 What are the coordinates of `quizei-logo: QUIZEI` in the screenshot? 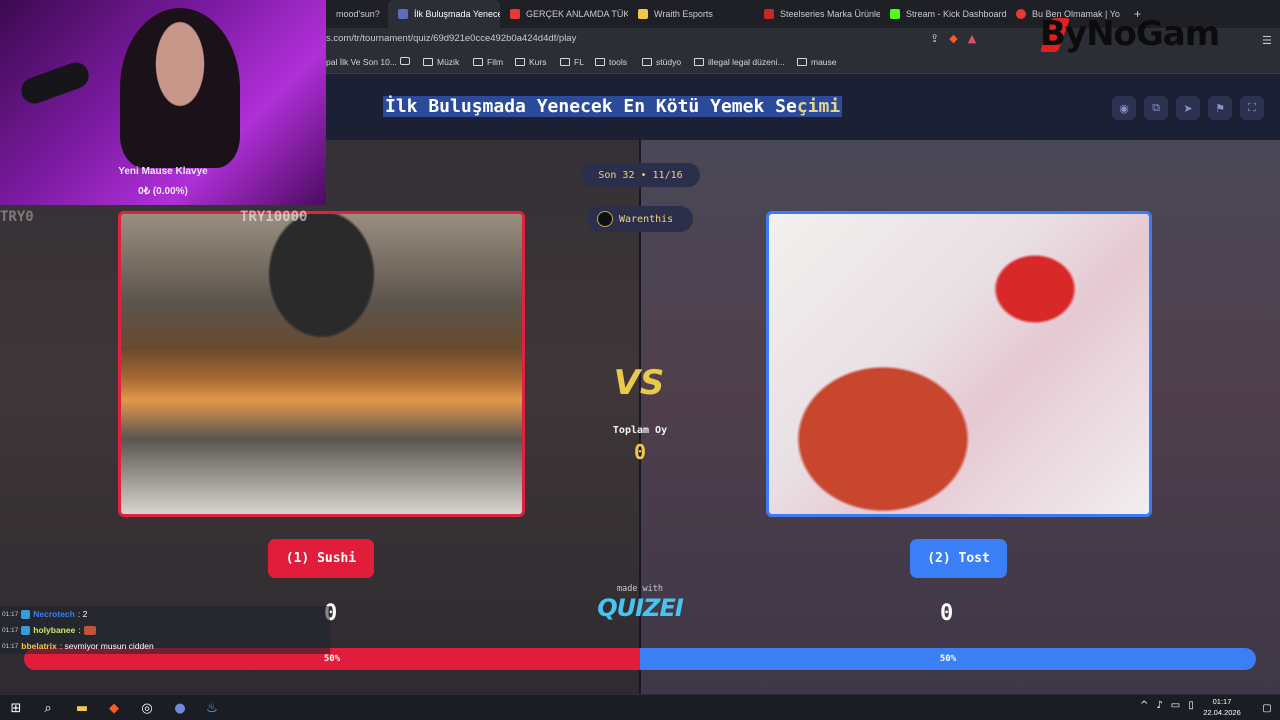 It's located at (640, 608).